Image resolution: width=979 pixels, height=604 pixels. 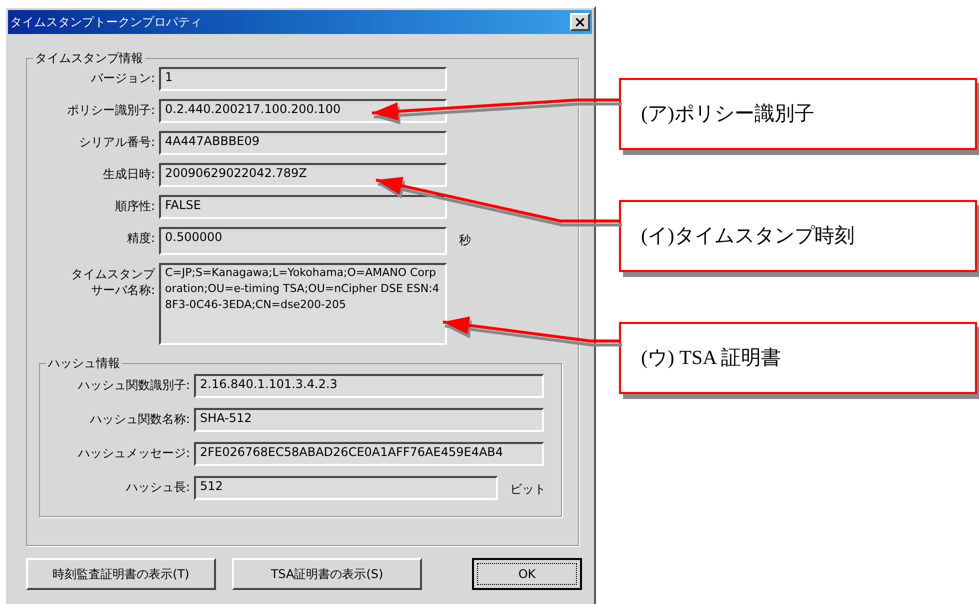 I want to click on text-field: SHA-512, so click(x=369, y=420).